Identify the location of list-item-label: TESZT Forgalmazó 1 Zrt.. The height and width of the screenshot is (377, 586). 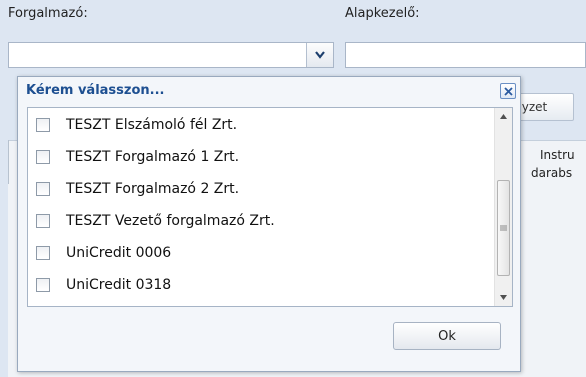
(153, 157).